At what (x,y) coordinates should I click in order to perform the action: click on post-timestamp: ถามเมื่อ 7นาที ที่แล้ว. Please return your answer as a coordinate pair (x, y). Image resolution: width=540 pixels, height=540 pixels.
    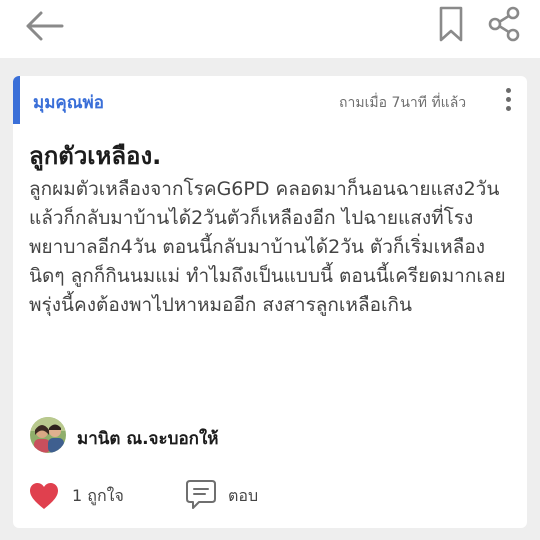
    Looking at the image, I should click on (403, 103).